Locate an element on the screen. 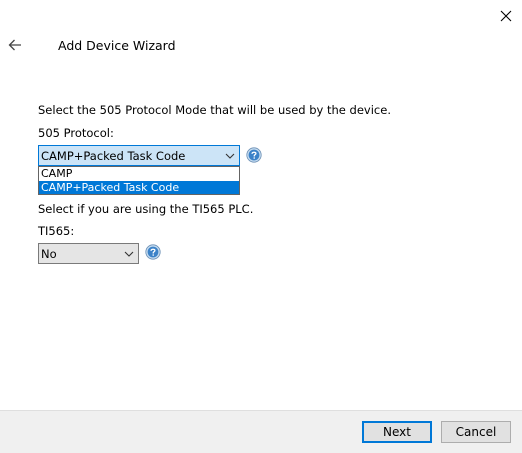 The height and width of the screenshot is (453, 522). back-arrow-icon is located at coordinates (14, 45).